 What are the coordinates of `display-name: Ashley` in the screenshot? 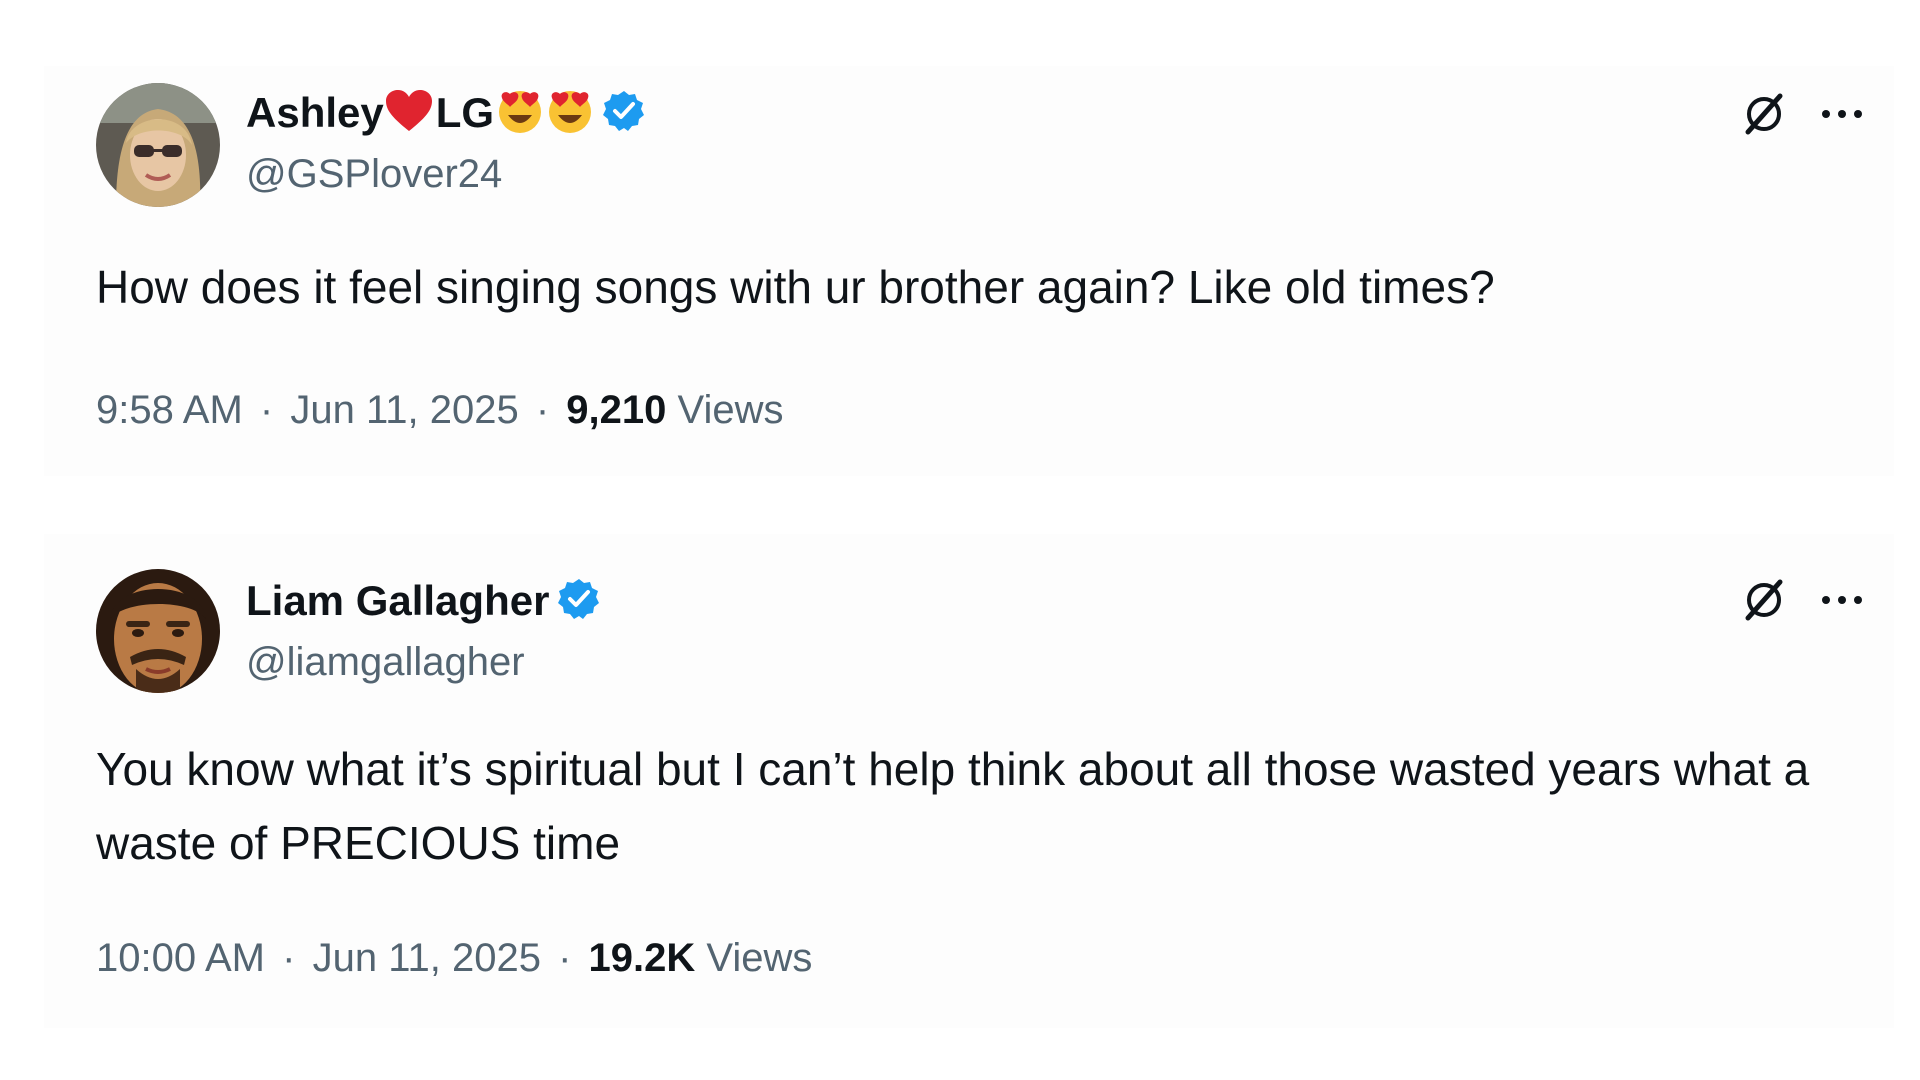 It's located at (315, 113).